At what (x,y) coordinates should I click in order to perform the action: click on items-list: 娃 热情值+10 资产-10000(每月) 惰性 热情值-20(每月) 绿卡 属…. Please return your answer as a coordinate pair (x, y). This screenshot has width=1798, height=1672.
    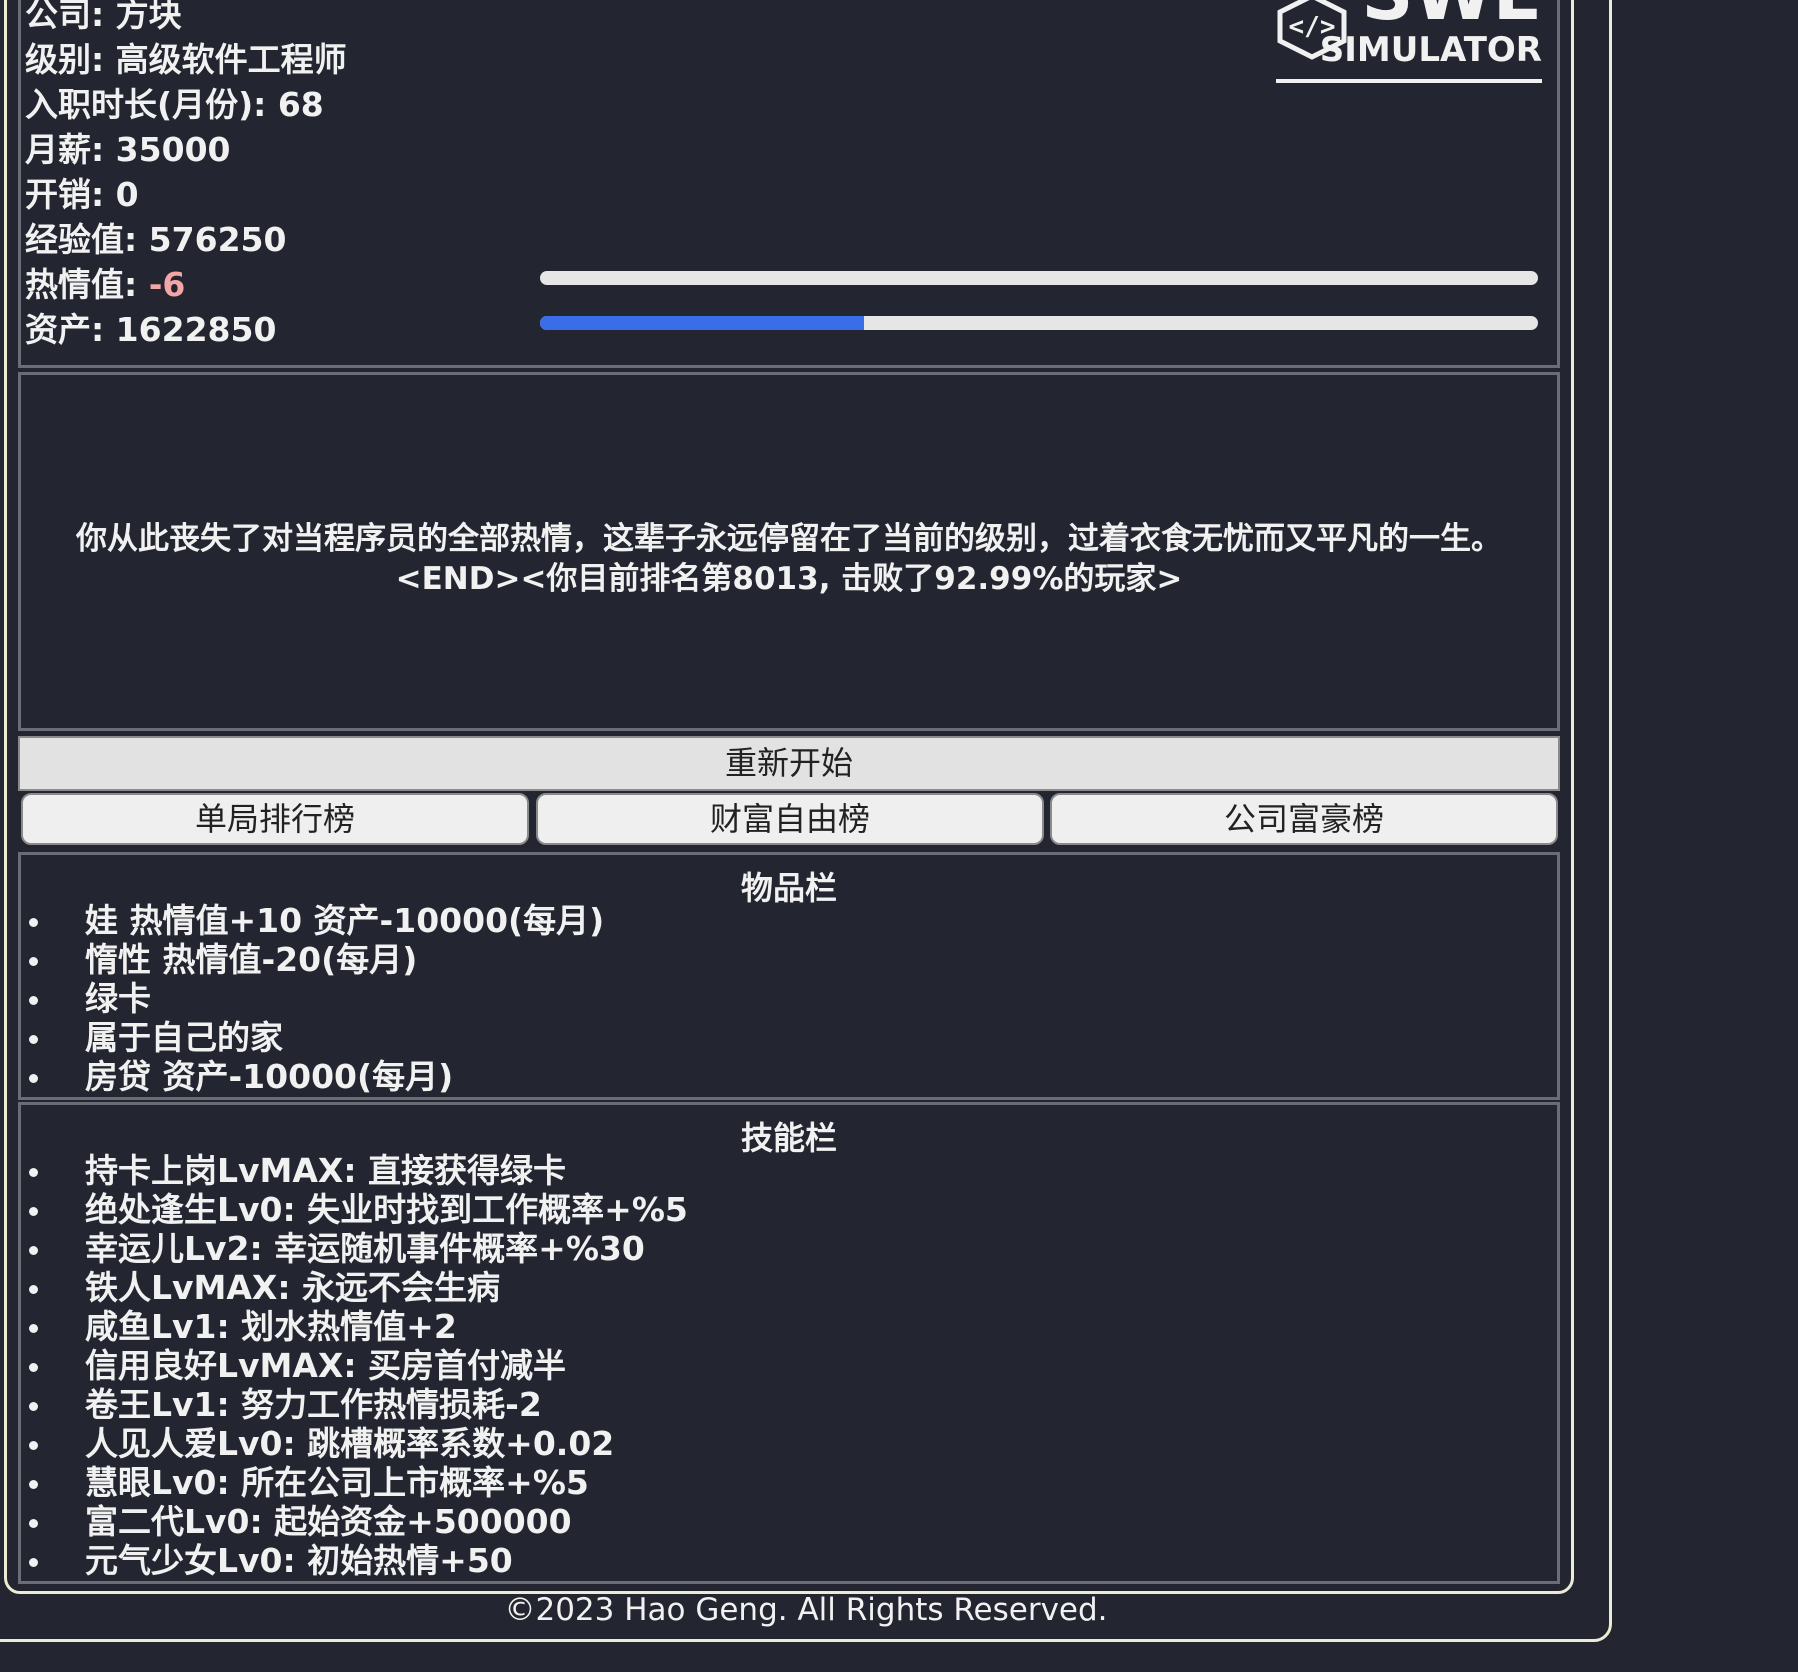
    Looking at the image, I should click on (312, 998).